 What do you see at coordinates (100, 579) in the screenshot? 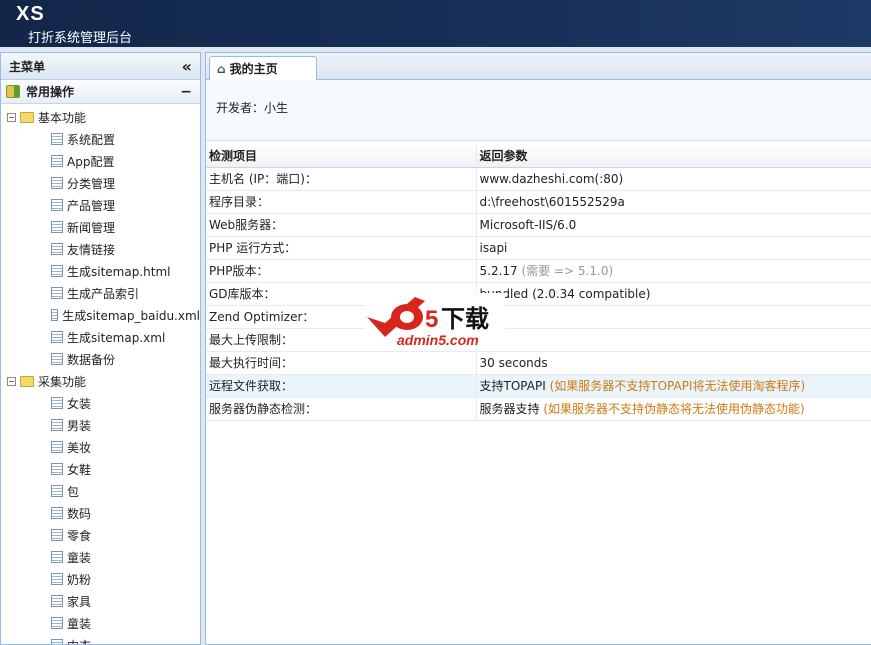
I see `tree-item: 奶粉` at bounding box center [100, 579].